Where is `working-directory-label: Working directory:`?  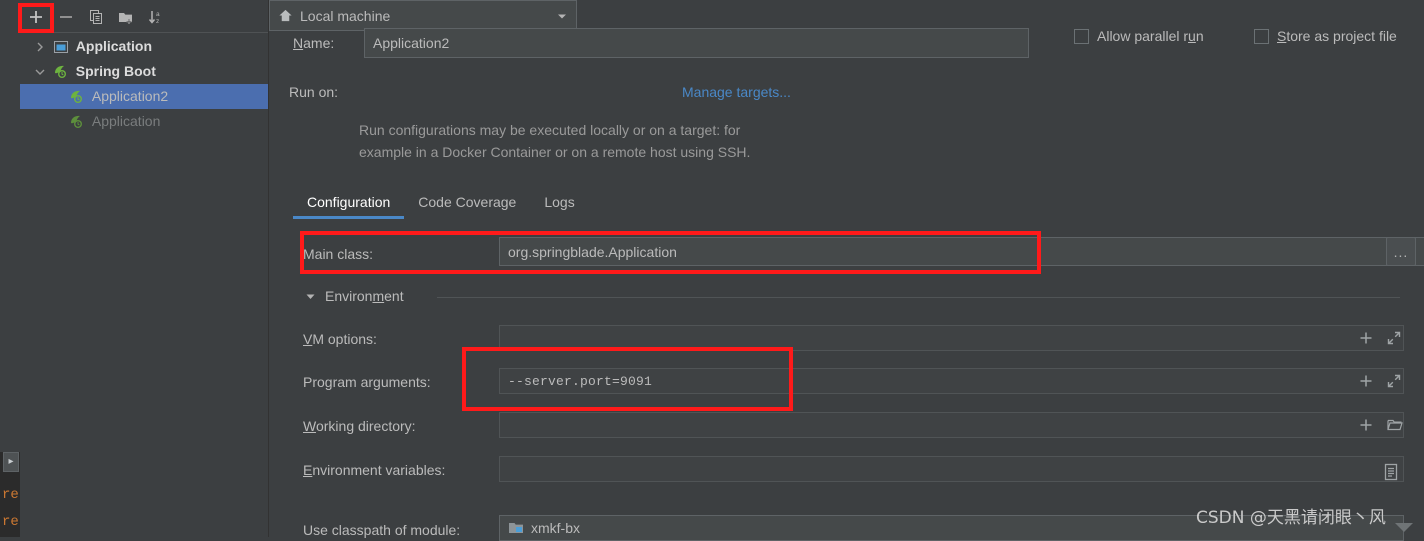 working-directory-label: Working directory: is located at coordinates (359, 426).